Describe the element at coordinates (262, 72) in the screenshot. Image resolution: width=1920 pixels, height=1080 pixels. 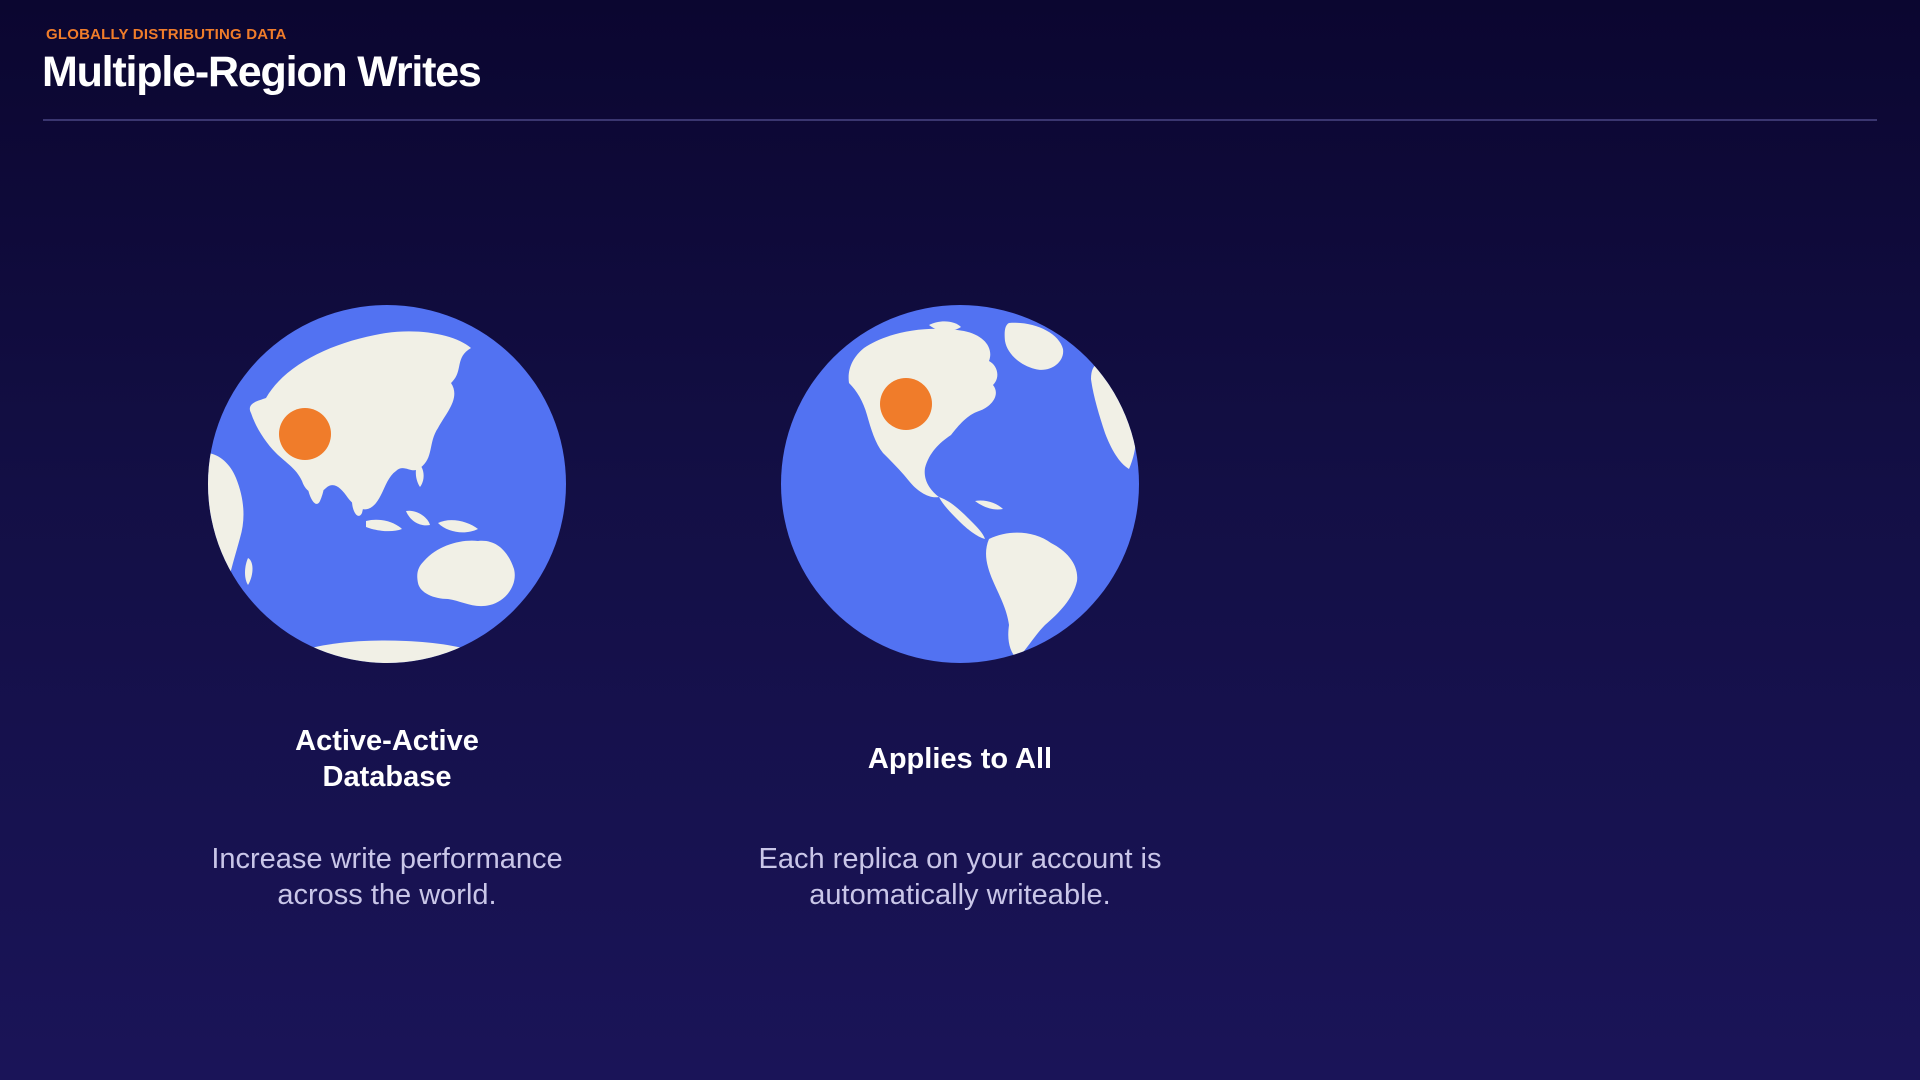
I see `page-title: Multiple-Region Writes` at that location.